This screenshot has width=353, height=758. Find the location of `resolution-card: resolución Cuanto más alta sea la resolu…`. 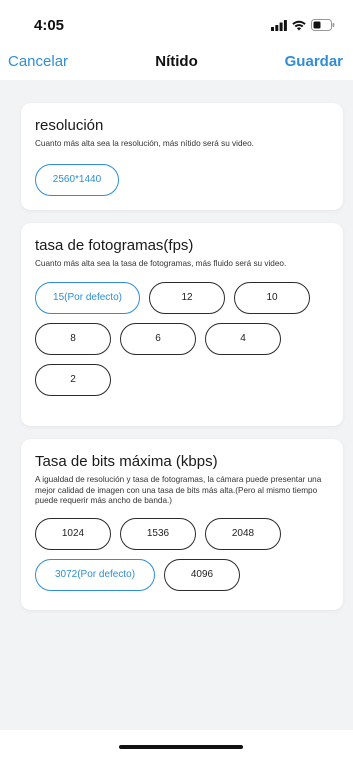

resolution-card: resolución Cuanto más alta sea la resolu… is located at coordinates (182, 156).